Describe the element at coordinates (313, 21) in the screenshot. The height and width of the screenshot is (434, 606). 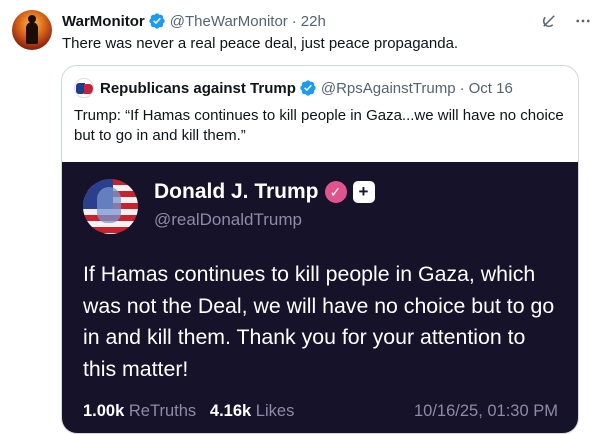
I see `post-time: 22h` at that location.